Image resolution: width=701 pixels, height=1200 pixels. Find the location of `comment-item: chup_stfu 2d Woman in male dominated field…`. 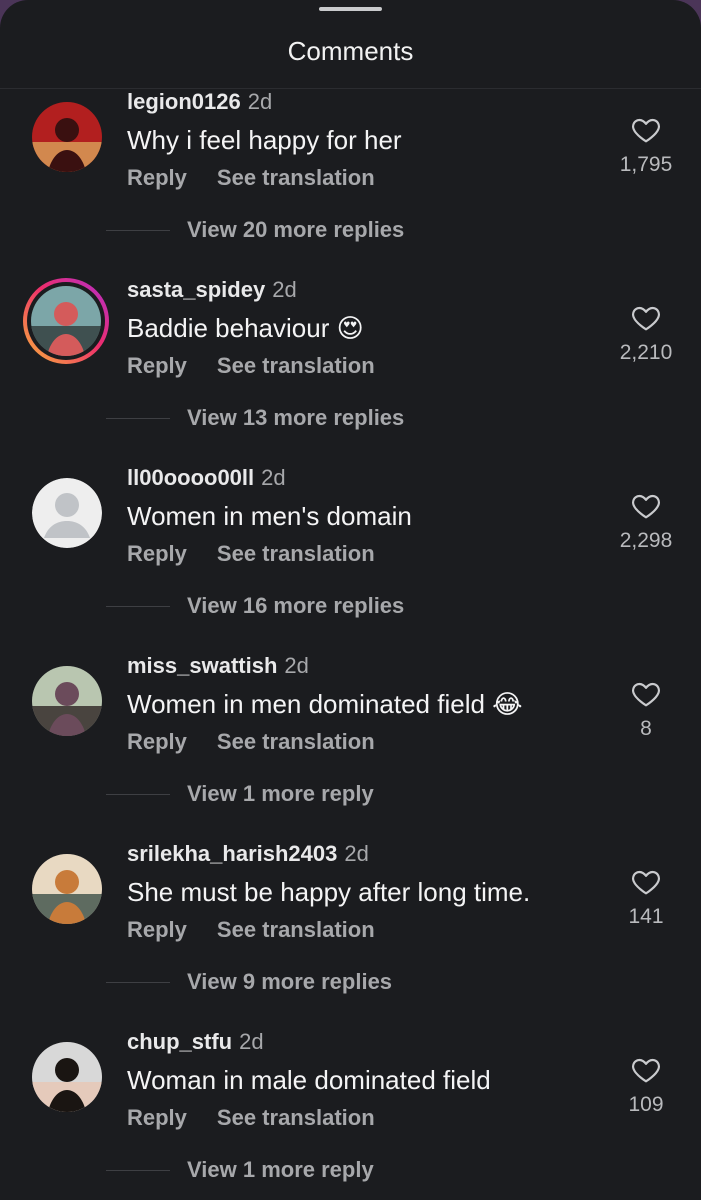

comment-item: chup_stfu 2d Woman in male dominated field… is located at coordinates (350, 1114).